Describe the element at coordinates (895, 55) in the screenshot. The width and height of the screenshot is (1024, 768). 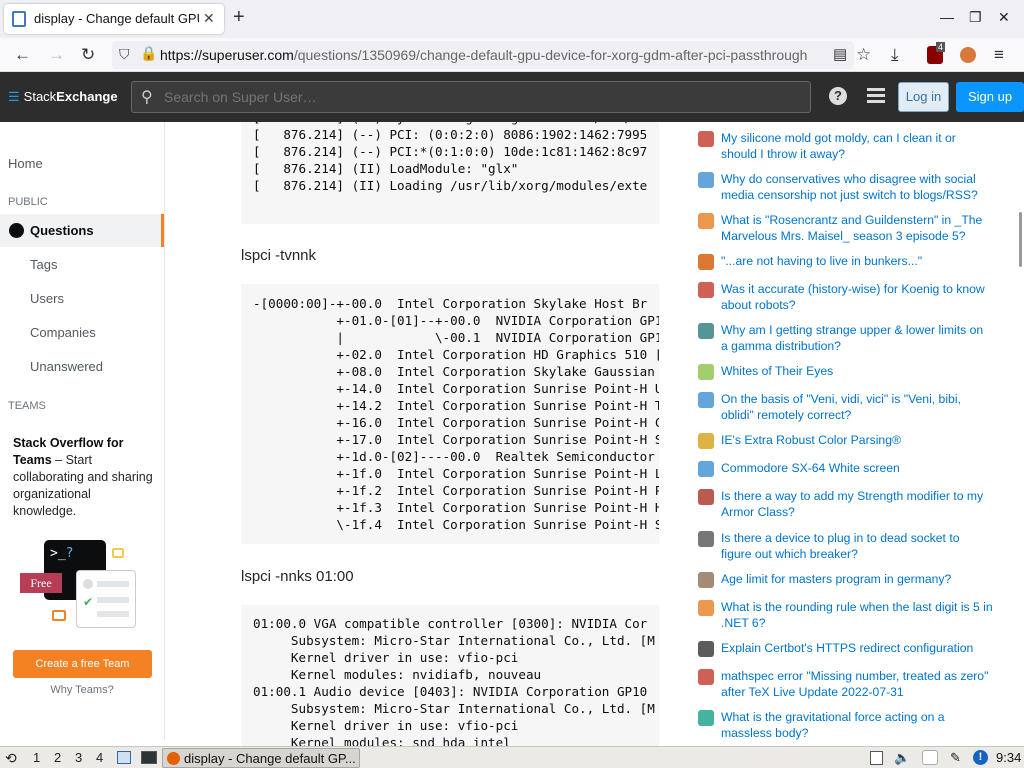
I see `downloads-icon: ⤓` at that location.